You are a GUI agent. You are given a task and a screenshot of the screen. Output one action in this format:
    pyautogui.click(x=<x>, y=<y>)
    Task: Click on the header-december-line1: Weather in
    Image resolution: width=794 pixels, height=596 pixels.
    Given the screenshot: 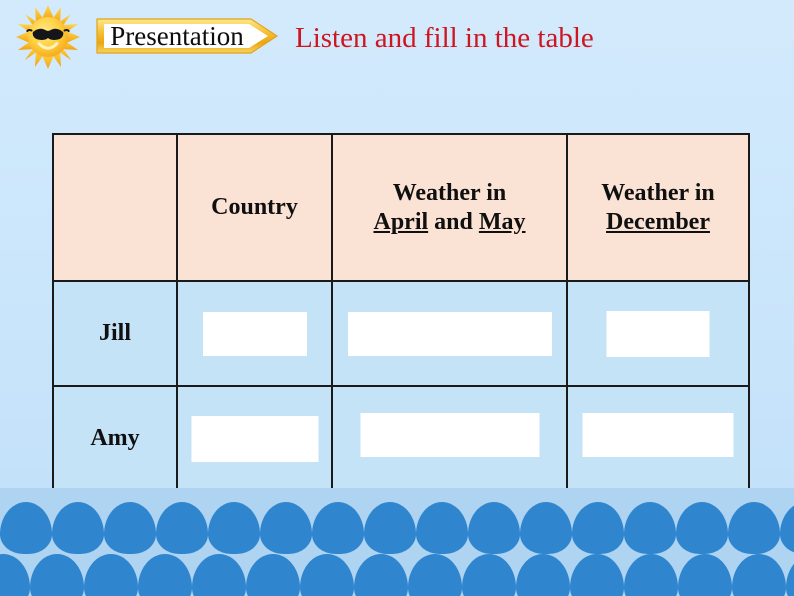 What is the action you would take?
    pyautogui.click(x=658, y=193)
    